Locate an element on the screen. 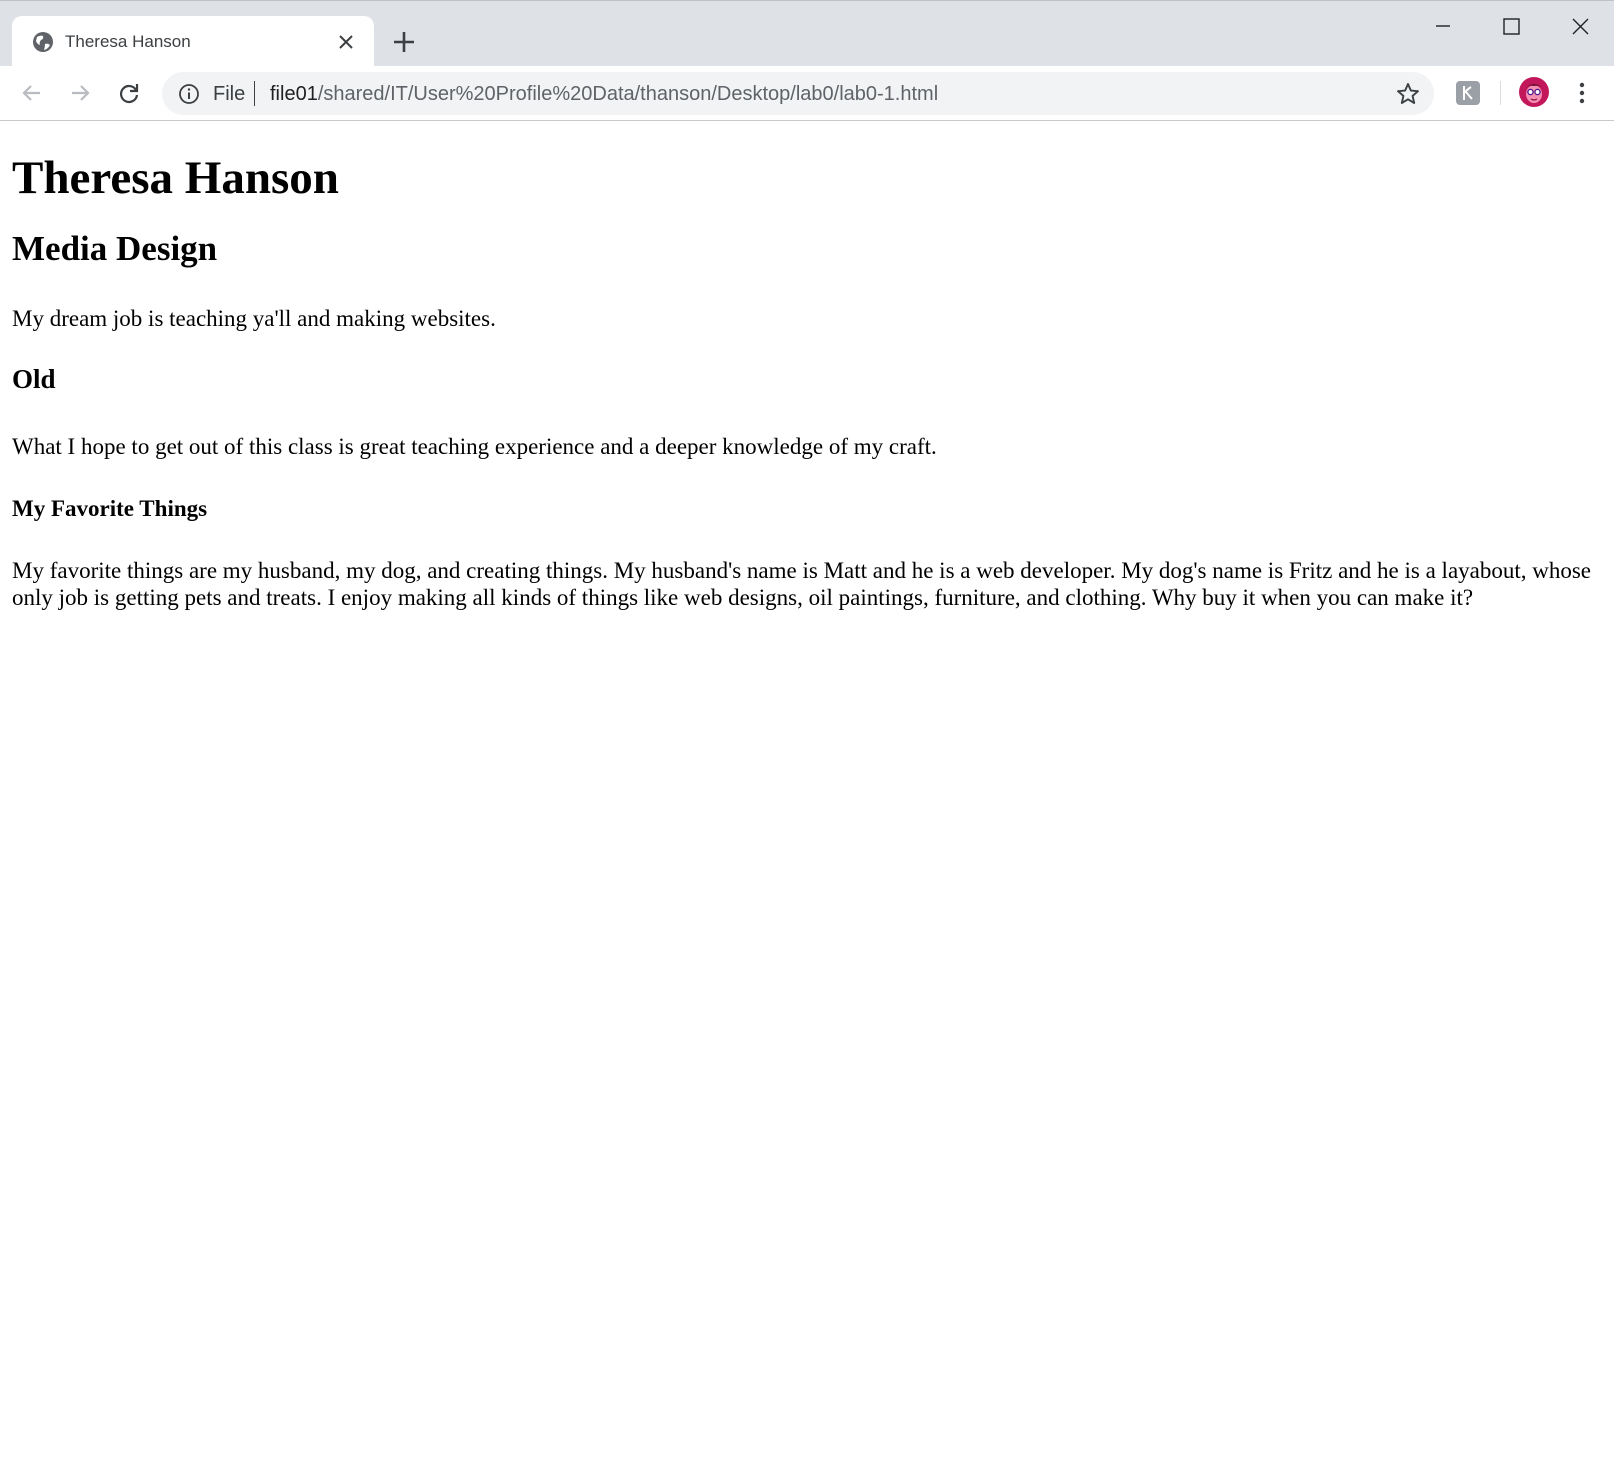  close-tab-icon is located at coordinates (346, 42).